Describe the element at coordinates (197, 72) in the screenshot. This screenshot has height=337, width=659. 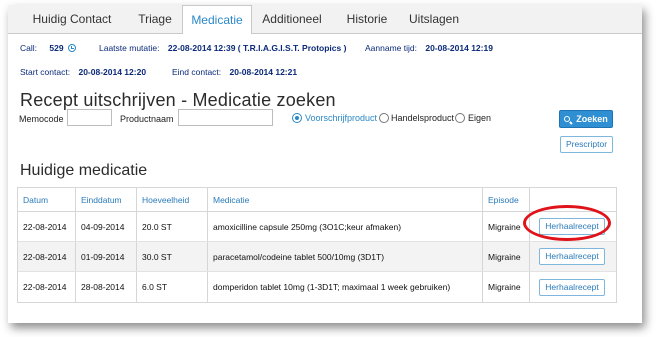
I see `eind-label: Eind contact:` at that location.